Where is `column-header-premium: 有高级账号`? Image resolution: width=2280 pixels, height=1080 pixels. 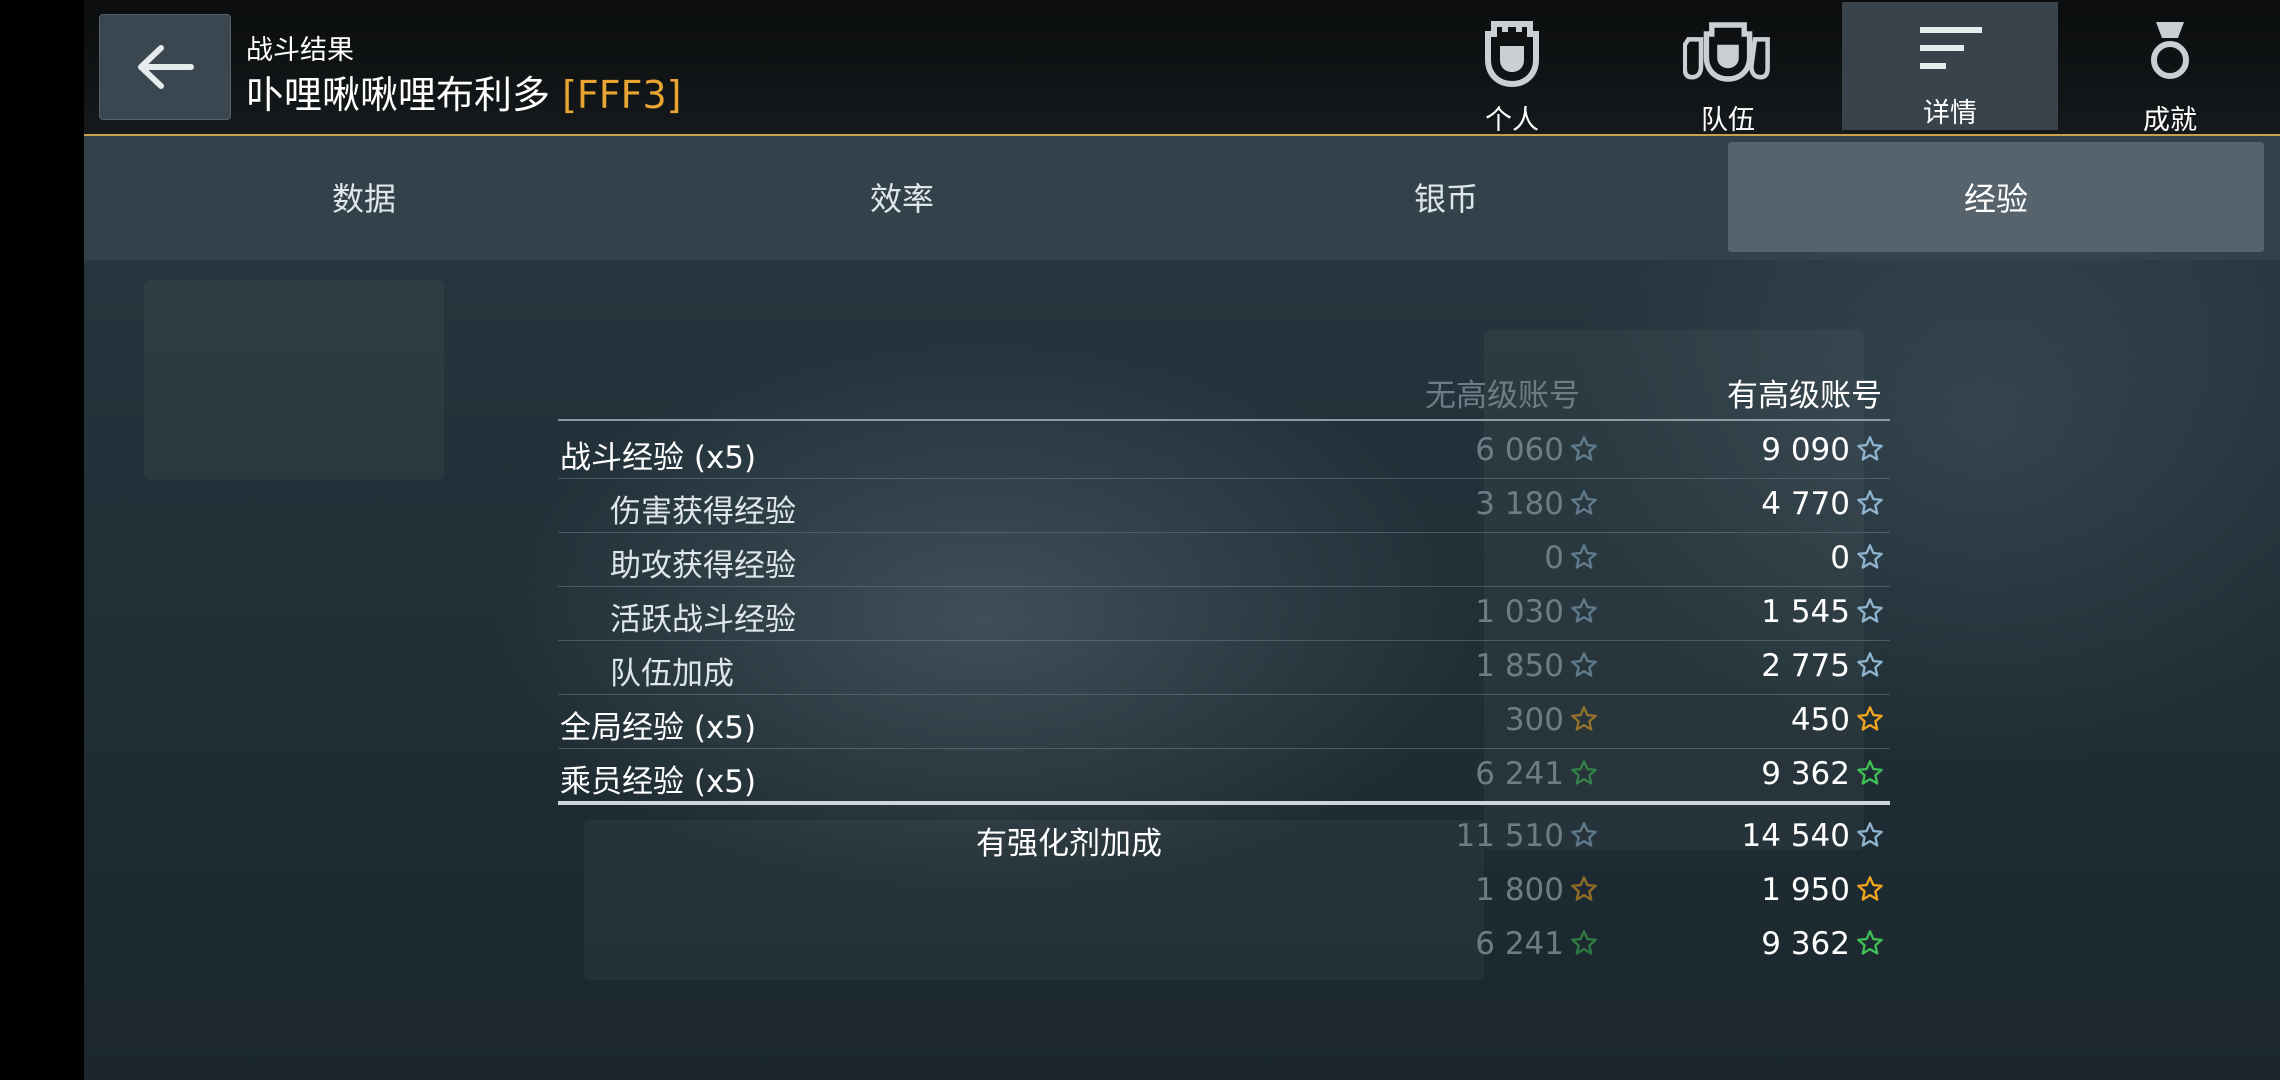 column-header-premium: 有高级账号 is located at coordinates (1804, 396).